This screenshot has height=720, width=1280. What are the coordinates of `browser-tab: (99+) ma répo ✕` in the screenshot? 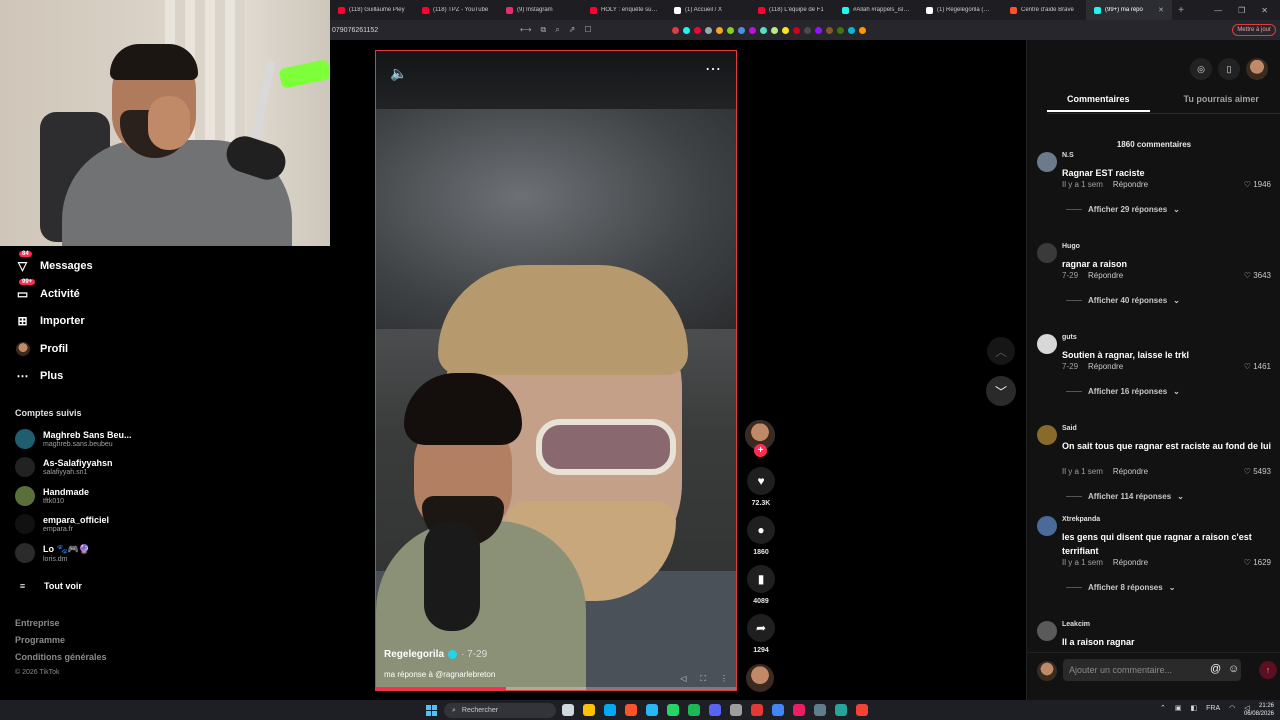 It's located at (1129, 10).